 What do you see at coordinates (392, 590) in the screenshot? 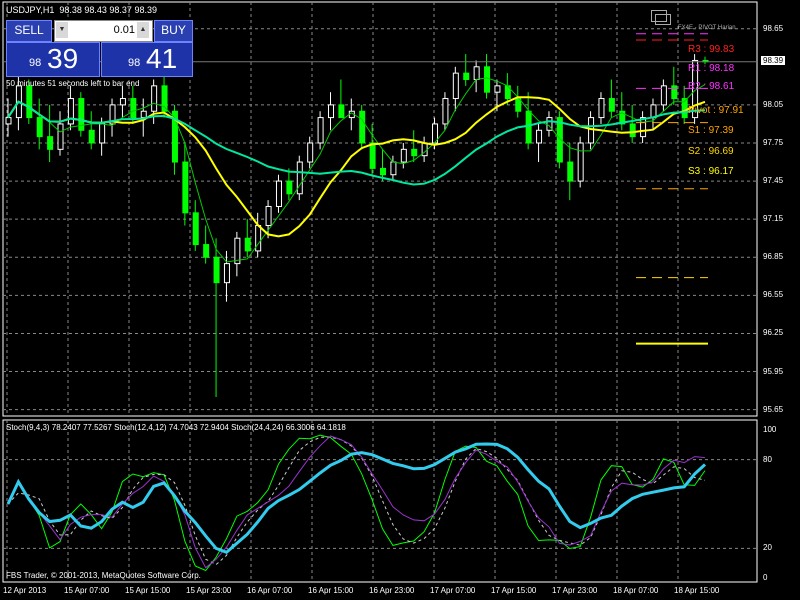
I see `time-axis-label: 16 Apr 23:00` at bounding box center [392, 590].